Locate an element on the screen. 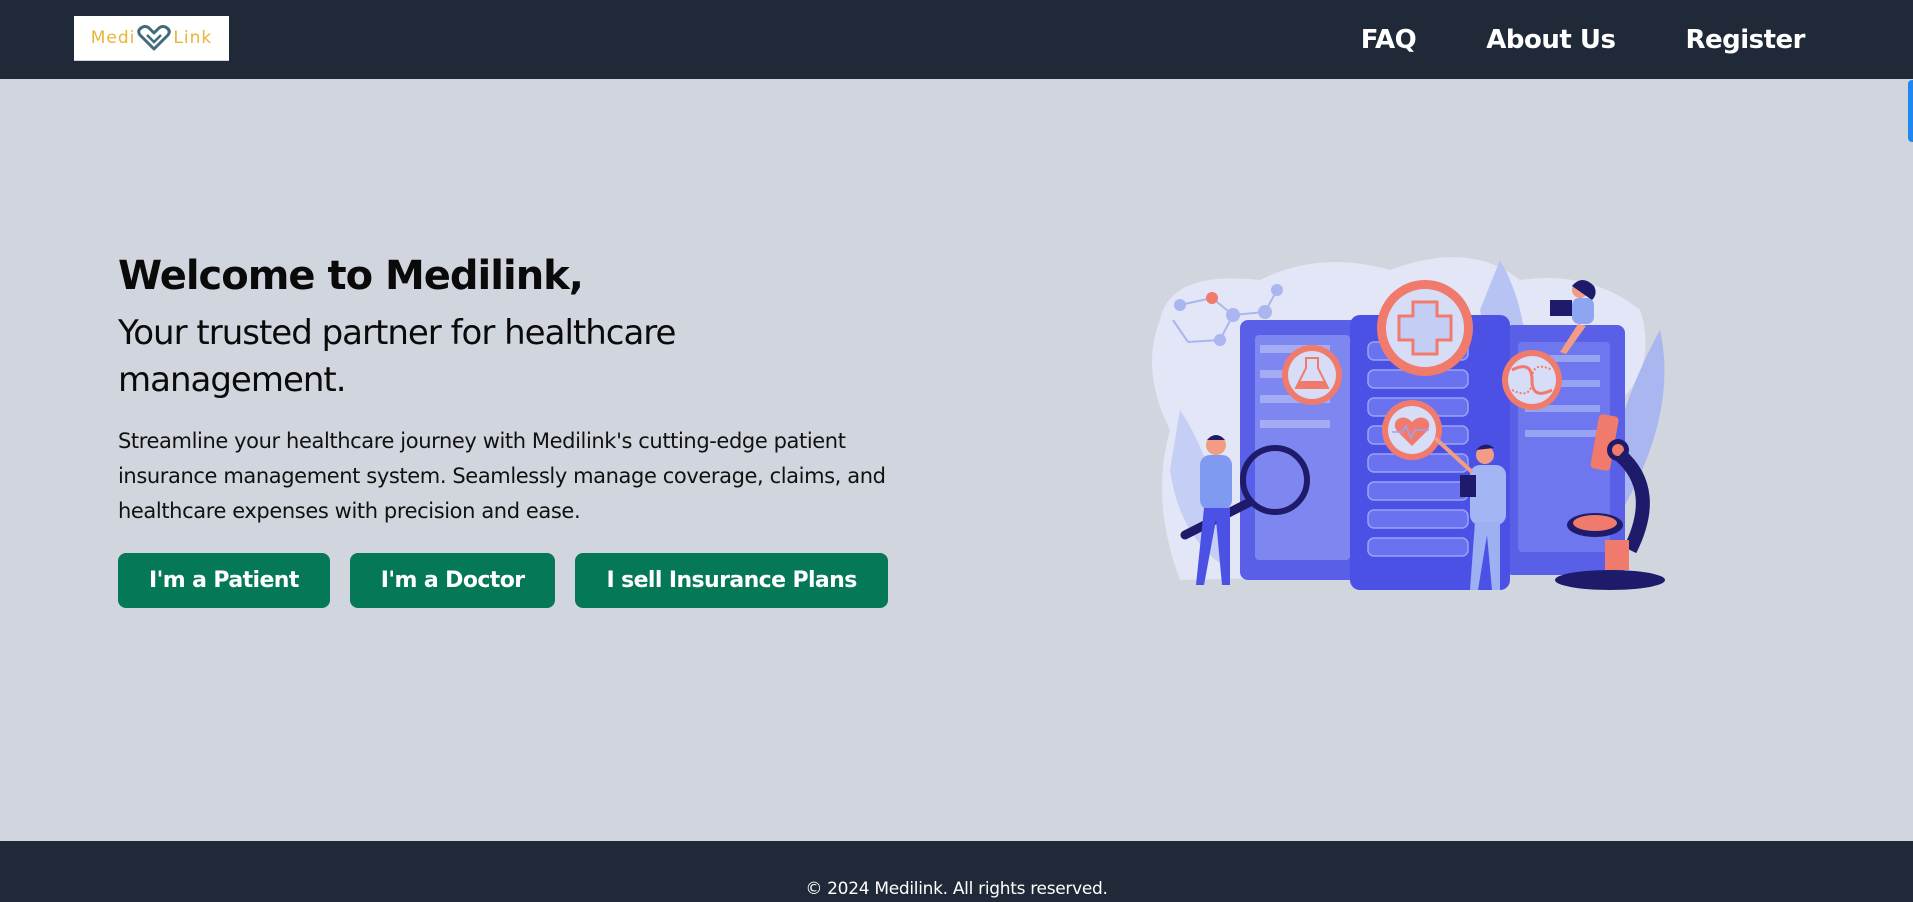  doctor-button: I'm a Doctor is located at coordinates (452, 580).